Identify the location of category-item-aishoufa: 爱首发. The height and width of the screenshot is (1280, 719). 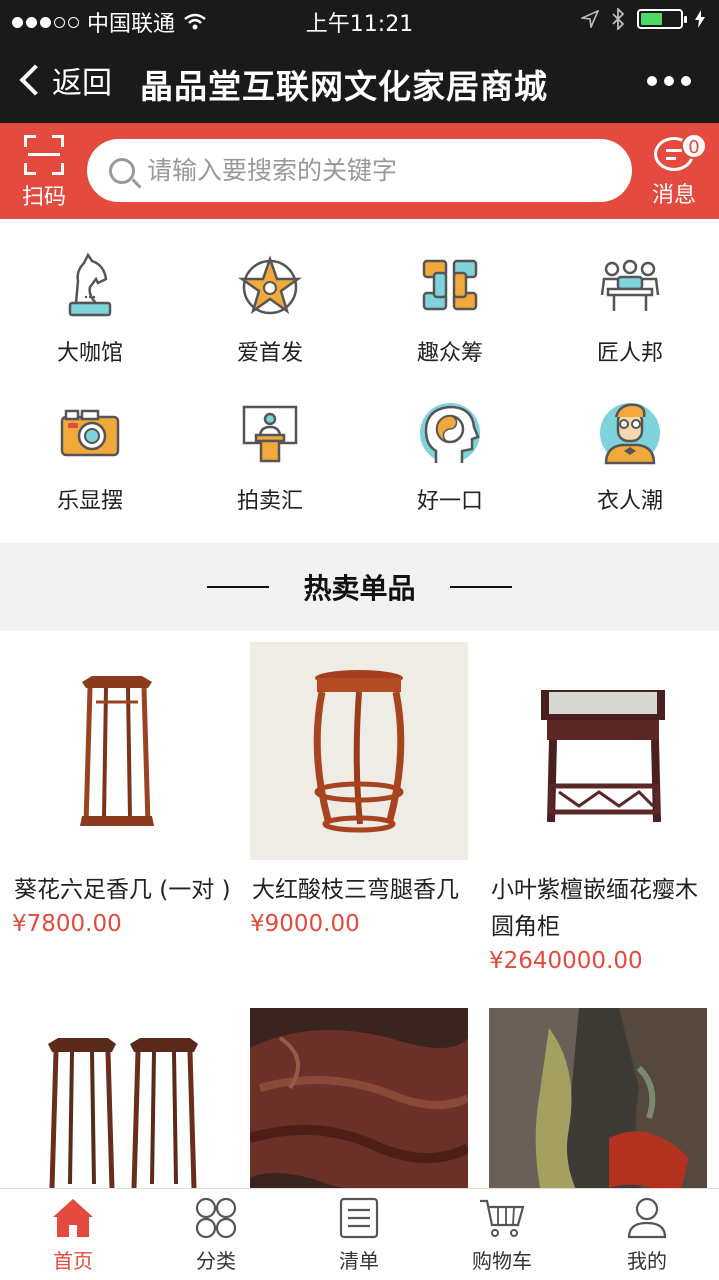
(270, 306).